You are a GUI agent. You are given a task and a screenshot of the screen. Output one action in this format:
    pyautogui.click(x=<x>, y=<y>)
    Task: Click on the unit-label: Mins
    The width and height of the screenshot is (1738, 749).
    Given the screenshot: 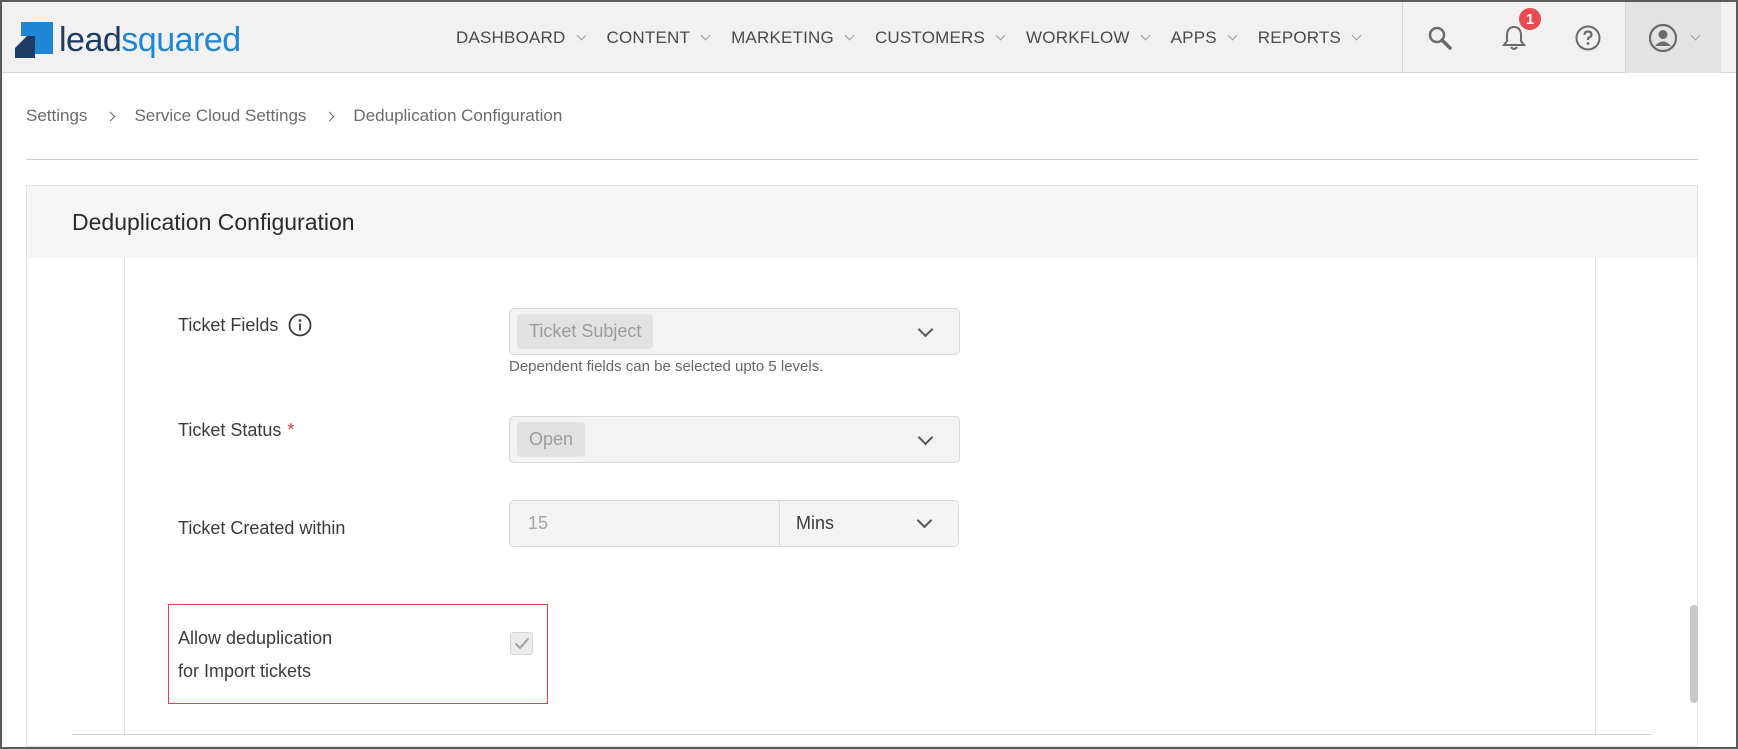 What is the action you would take?
    pyautogui.click(x=815, y=523)
    